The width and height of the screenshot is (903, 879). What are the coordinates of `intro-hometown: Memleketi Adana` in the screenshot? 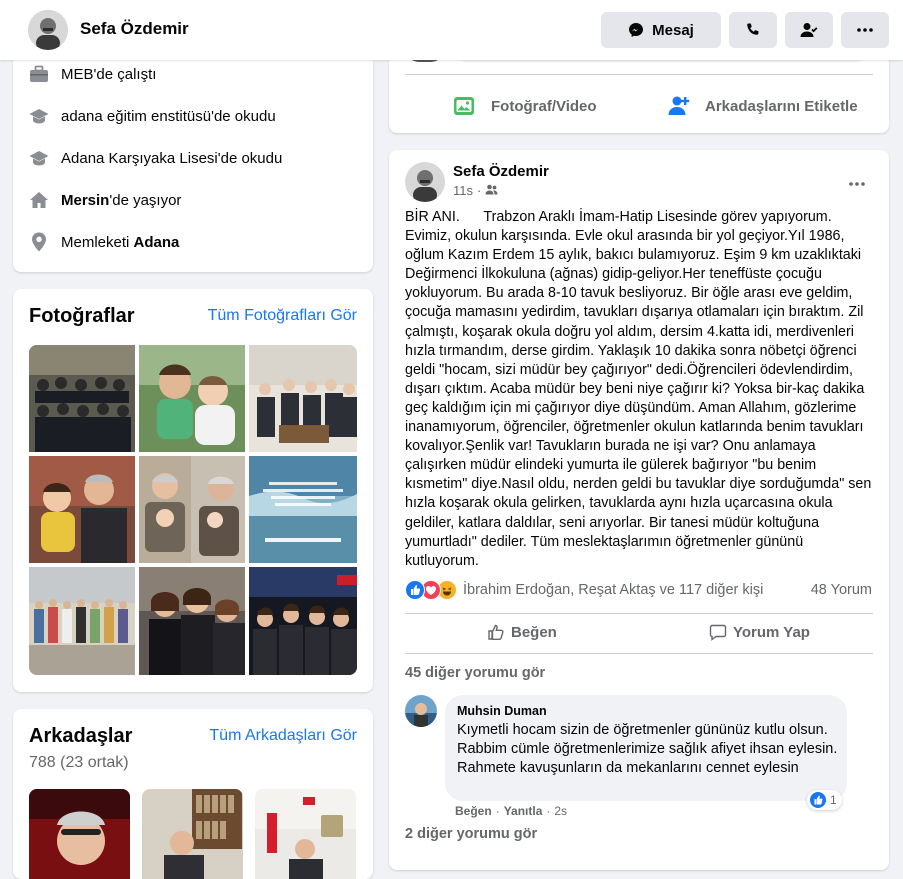 It's located at (104, 242).